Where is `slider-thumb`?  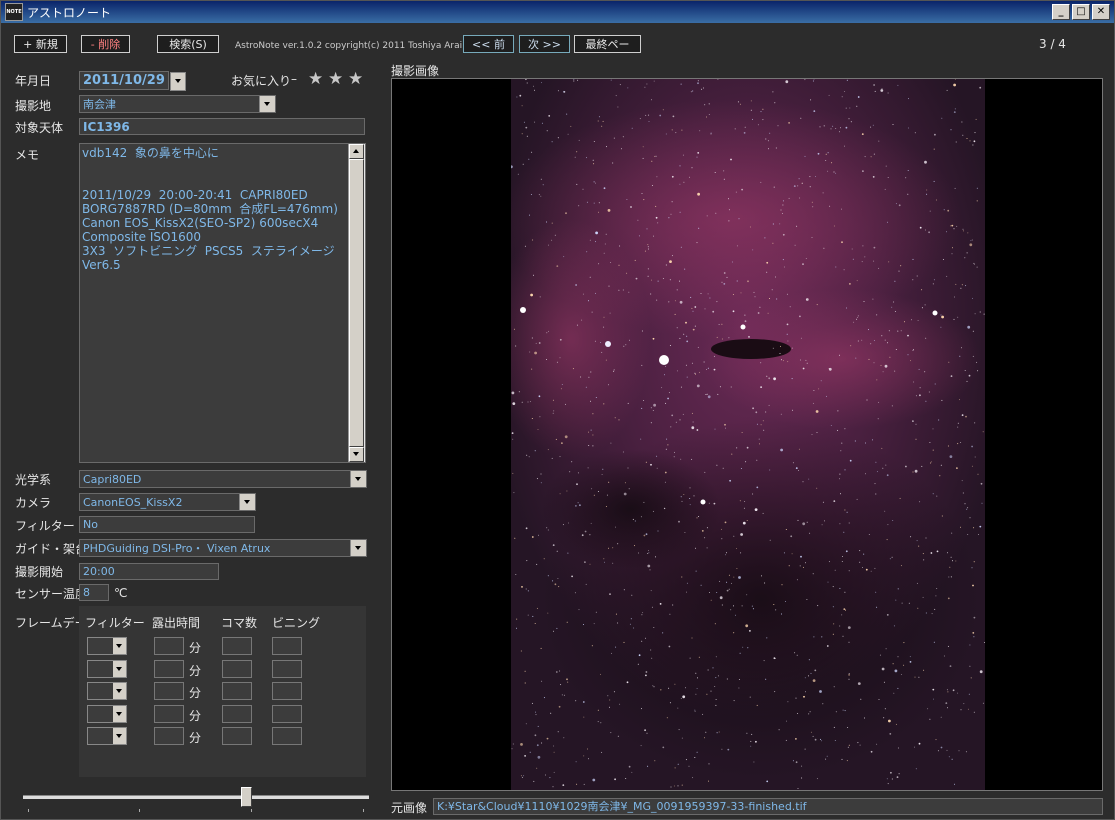
slider-thumb is located at coordinates (246, 797).